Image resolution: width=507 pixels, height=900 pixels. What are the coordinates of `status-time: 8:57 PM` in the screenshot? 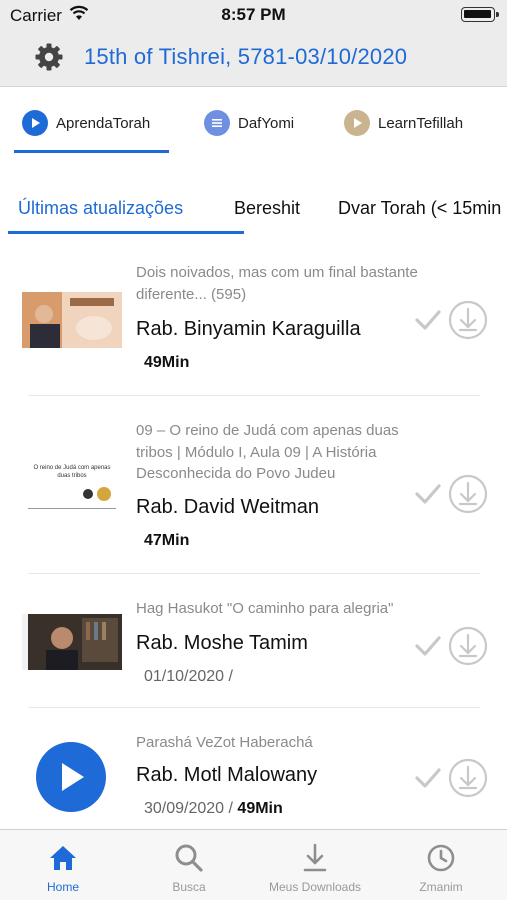 It's located at (253, 14).